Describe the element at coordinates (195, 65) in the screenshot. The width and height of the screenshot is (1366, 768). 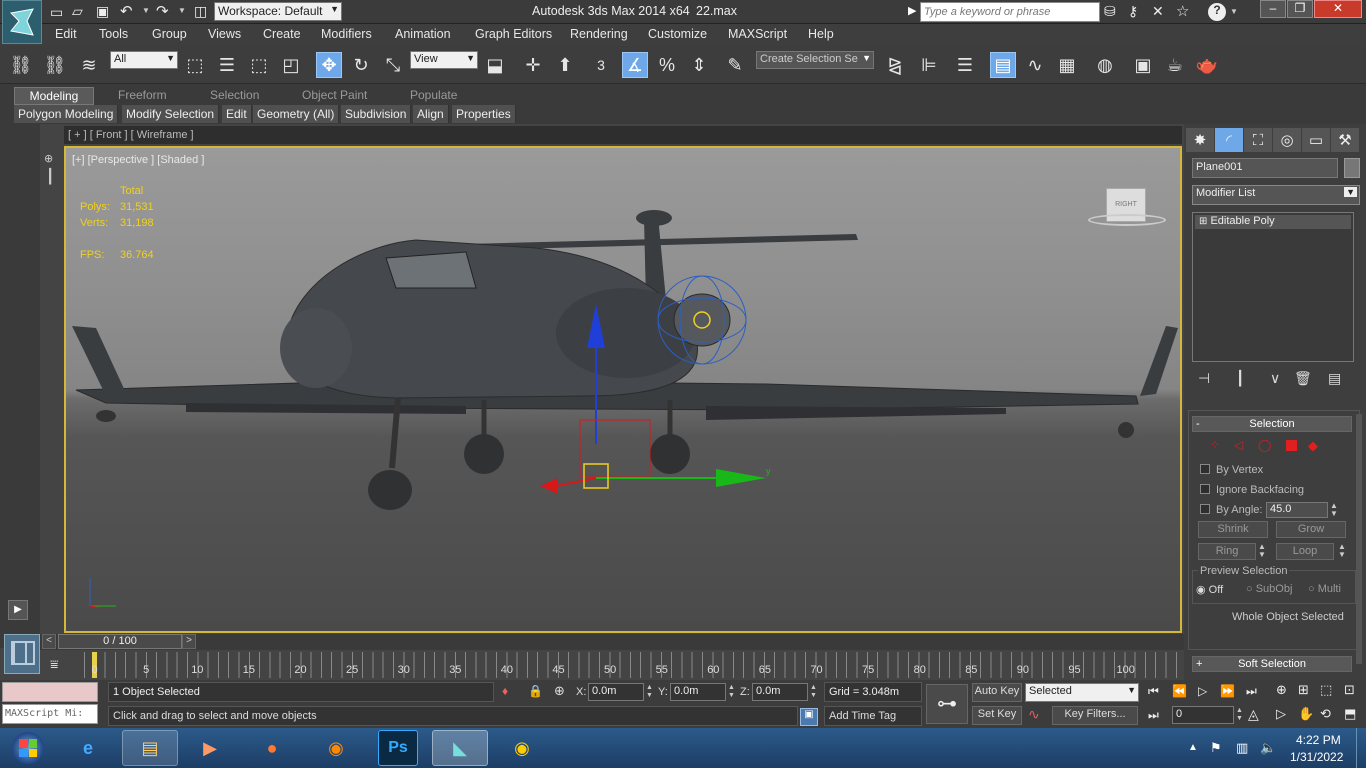
I see `select-object-icon: ⬚` at that location.